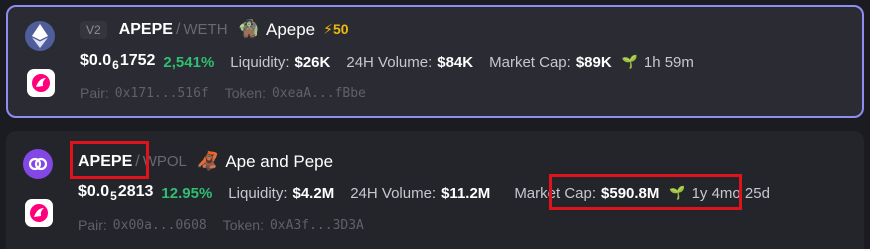 This screenshot has height=249, width=870. What do you see at coordinates (319, 93) in the screenshot?
I see `token-address: 0xeaA...fBbe` at bounding box center [319, 93].